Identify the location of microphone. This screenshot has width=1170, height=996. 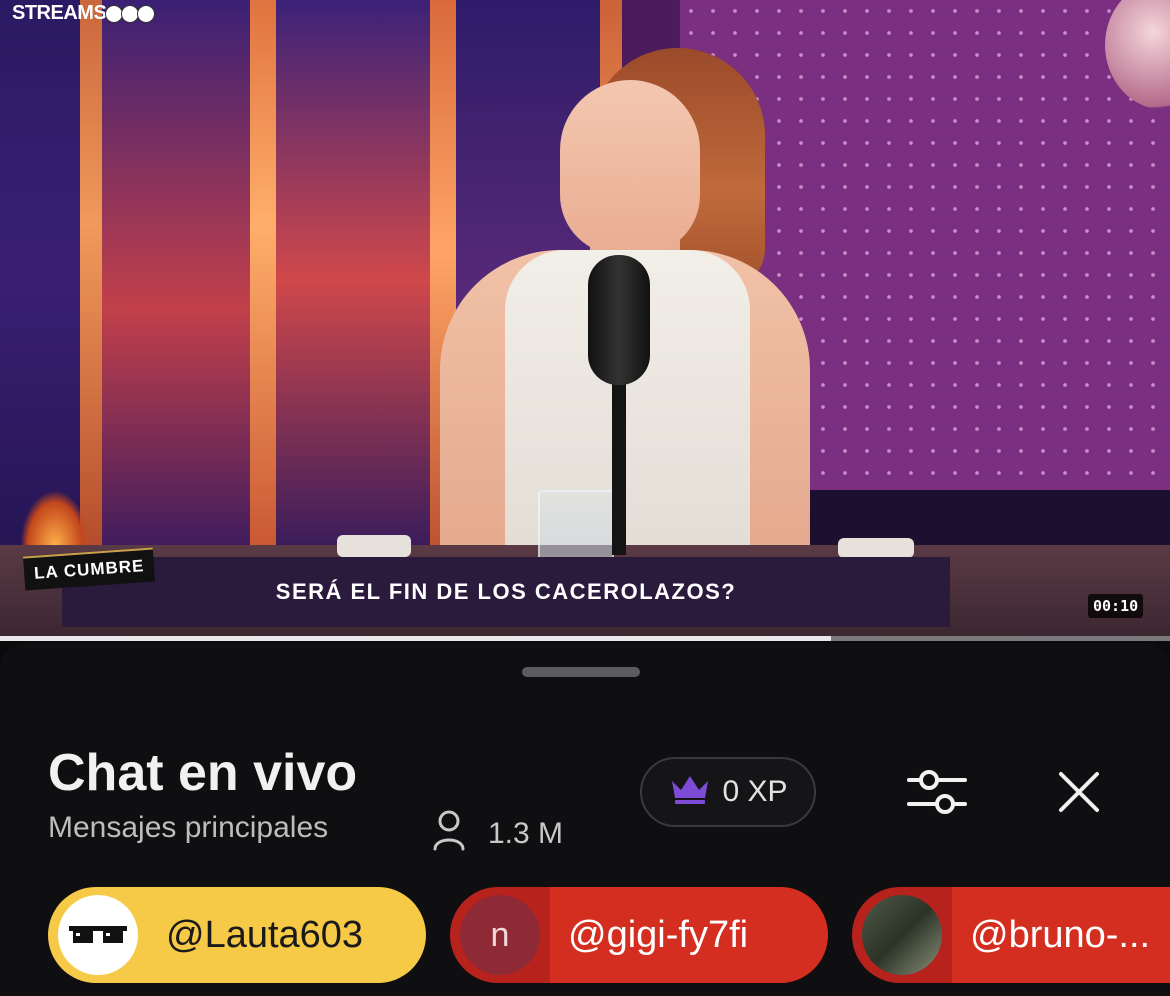
(619, 320).